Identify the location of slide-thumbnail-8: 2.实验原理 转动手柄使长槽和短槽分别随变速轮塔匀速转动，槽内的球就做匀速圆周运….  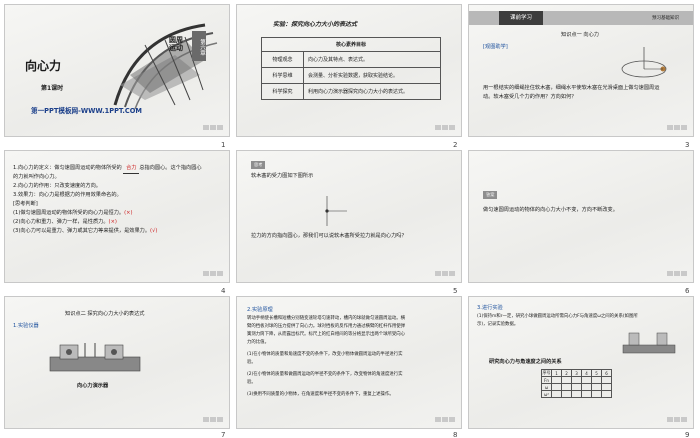
(349, 362).